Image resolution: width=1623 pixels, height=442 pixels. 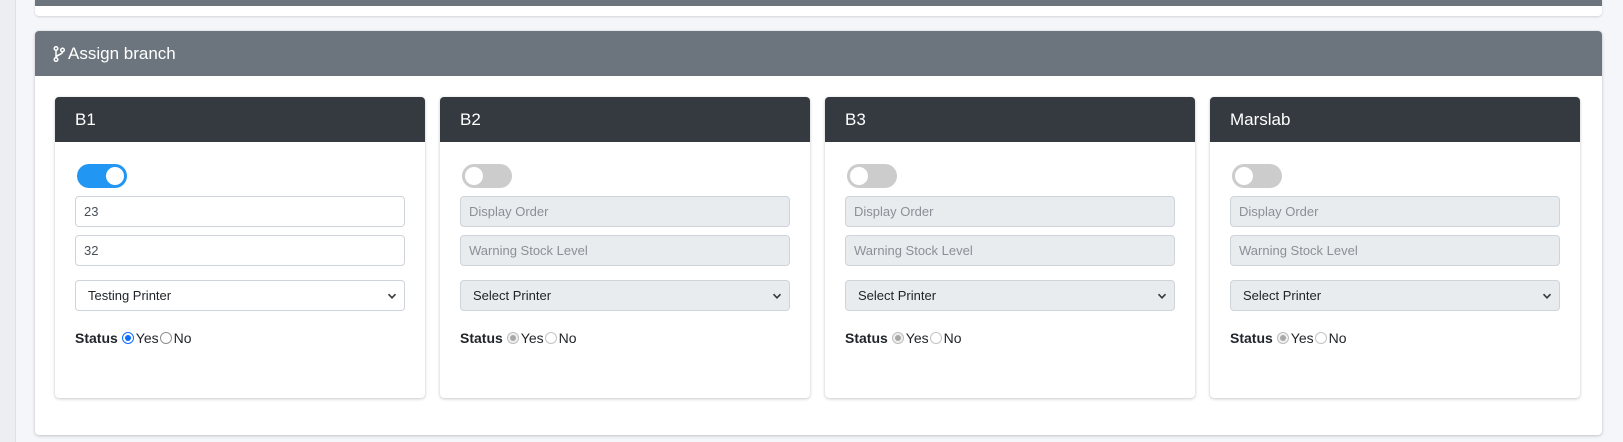 What do you see at coordinates (818, 3) in the screenshot?
I see `previous-card-header` at bounding box center [818, 3].